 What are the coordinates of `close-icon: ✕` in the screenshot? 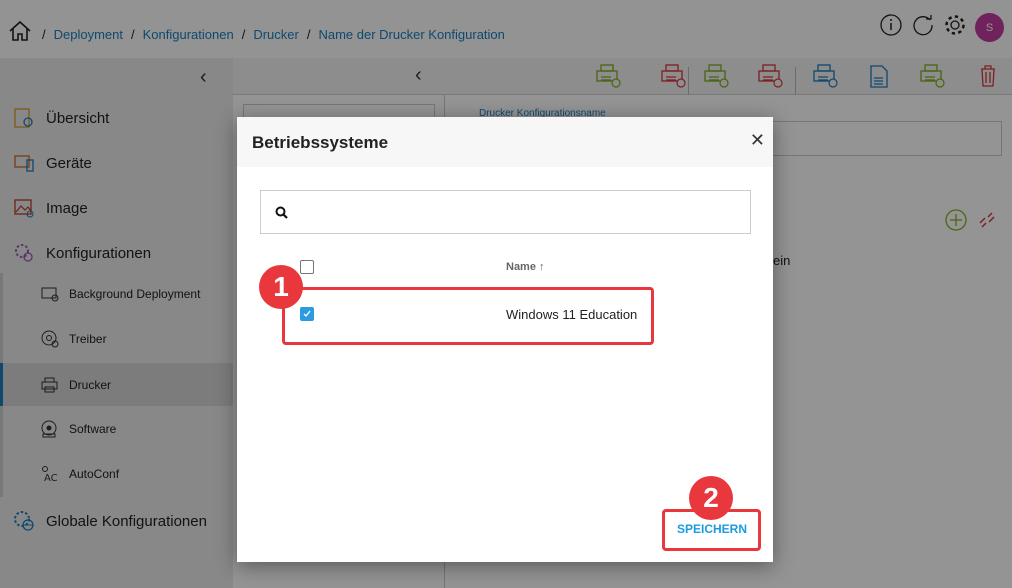 It's located at (757, 140).